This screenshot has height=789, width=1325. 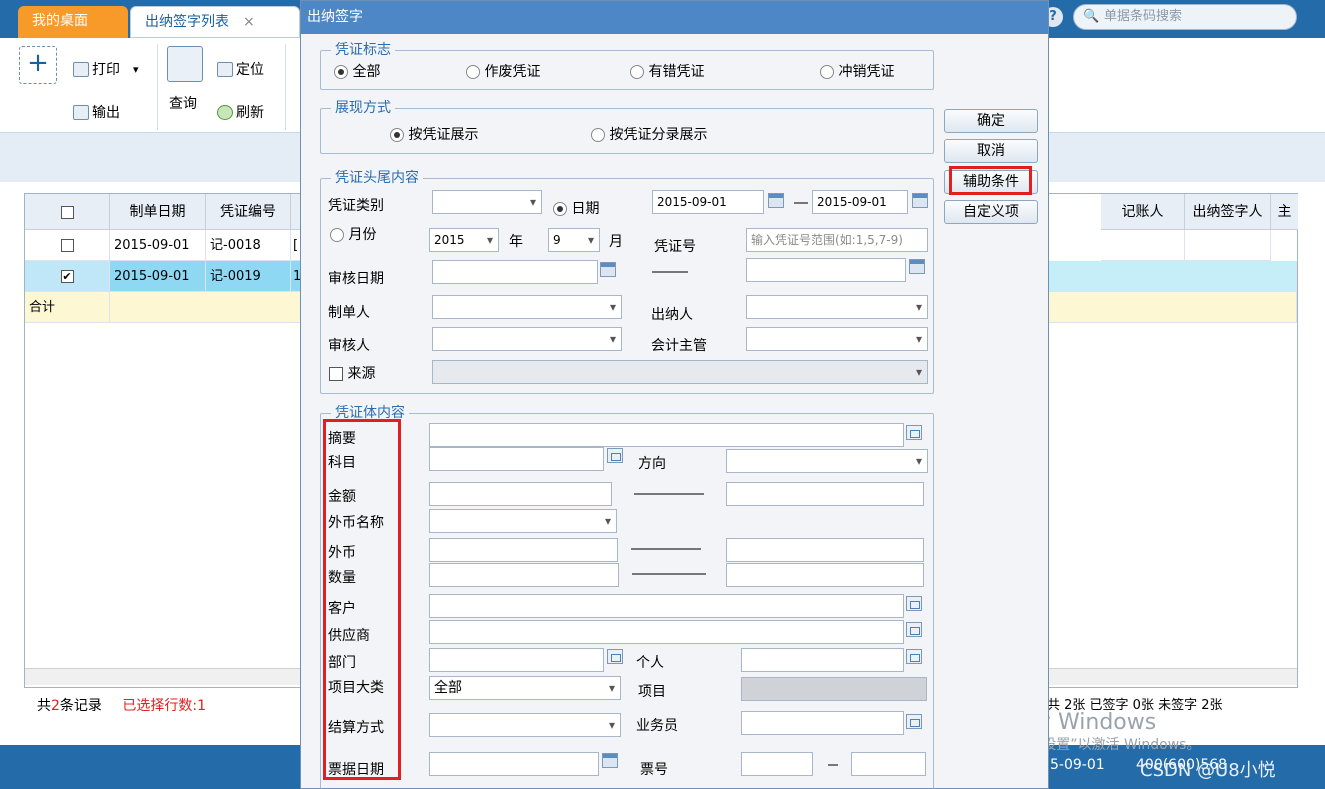 I want to click on locate-label: 定位, so click(x=250, y=70).